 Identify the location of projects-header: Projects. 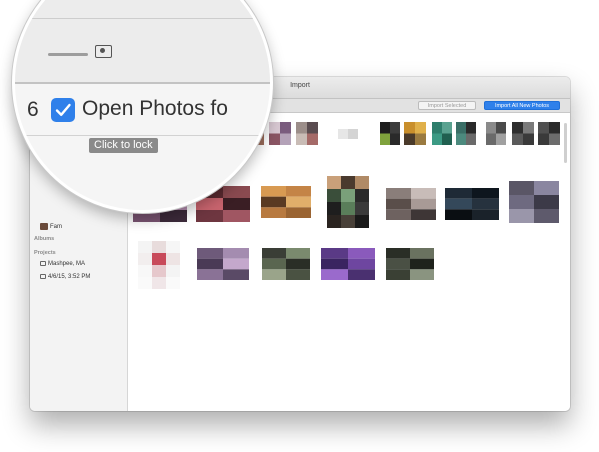
(45, 253).